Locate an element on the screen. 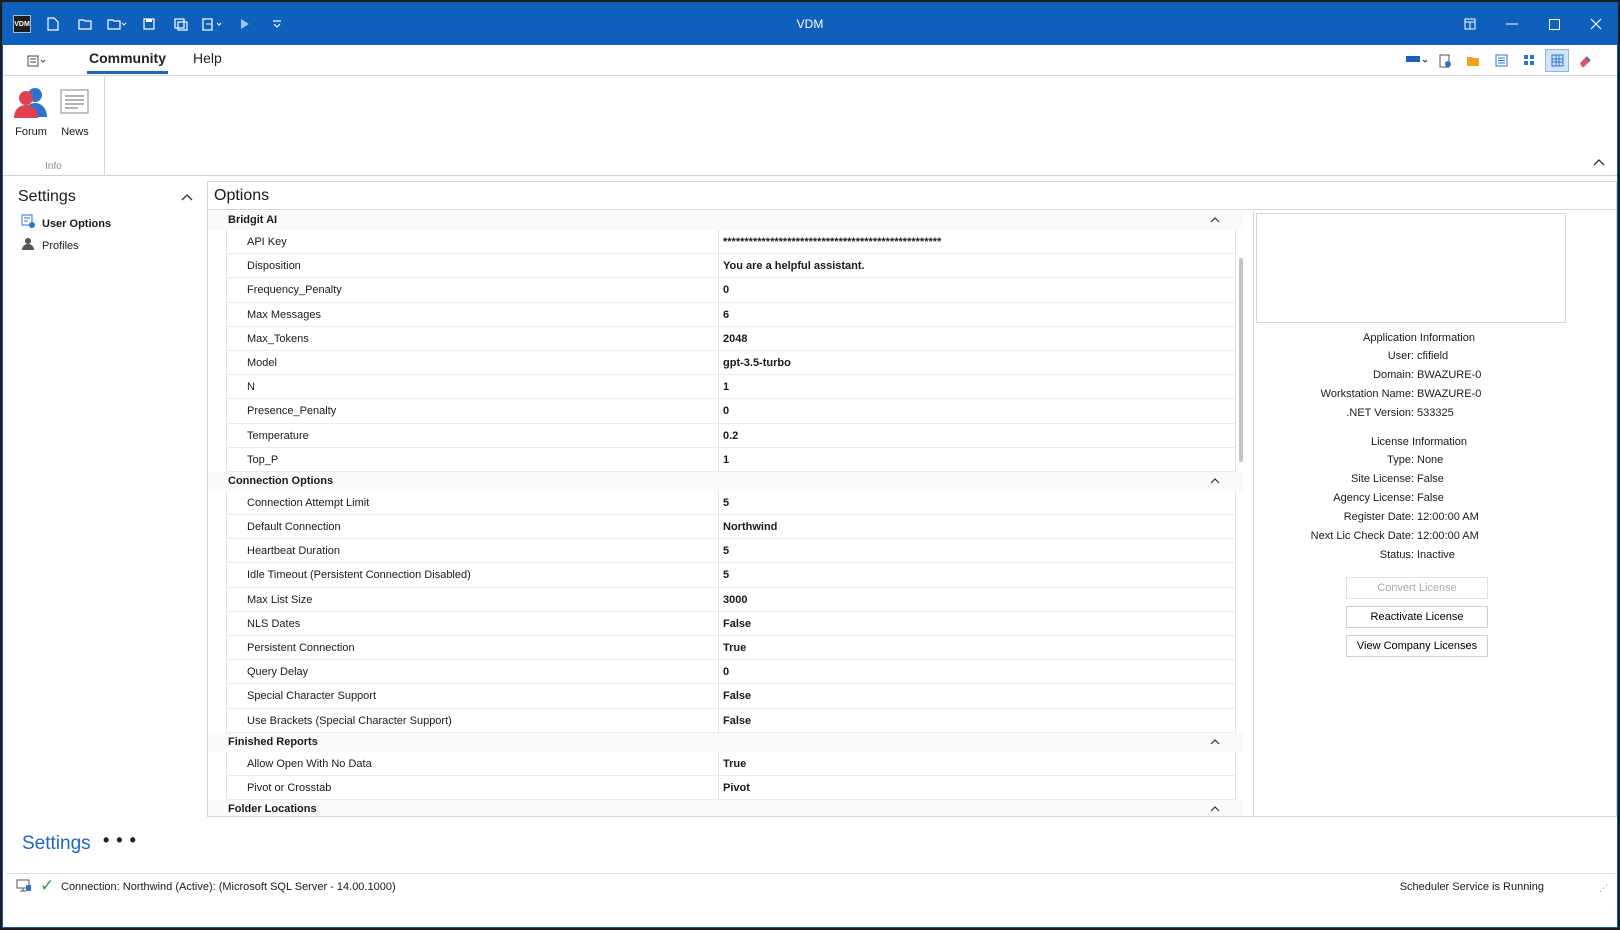 The height and width of the screenshot is (930, 1620). property-row: Allow Open With No Data True is located at coordinates (731, 763).